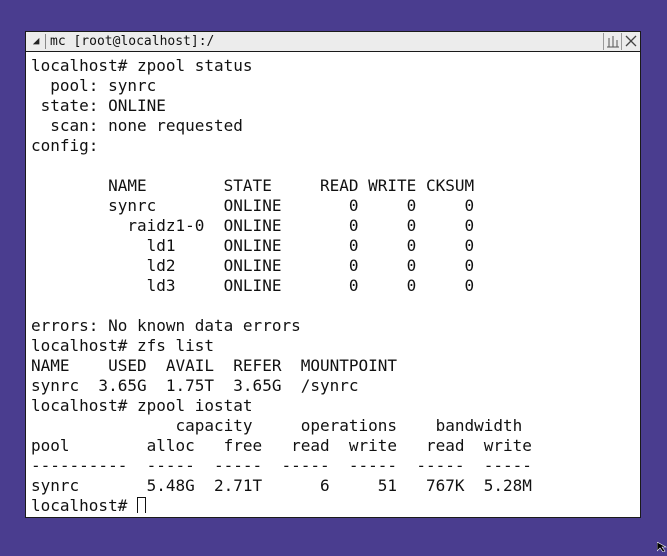 Image resolution: width=667 pixels, height=556 pixels. I want to click on title-separator, so click(45, 41).